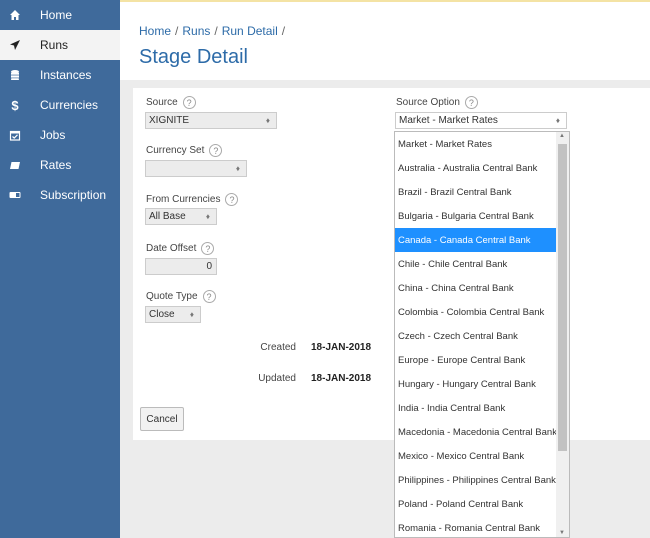 The height and width of the screenshot is (538, 650). I want to click on from-currencies-label: From Currencies ?, so click(192, 199).